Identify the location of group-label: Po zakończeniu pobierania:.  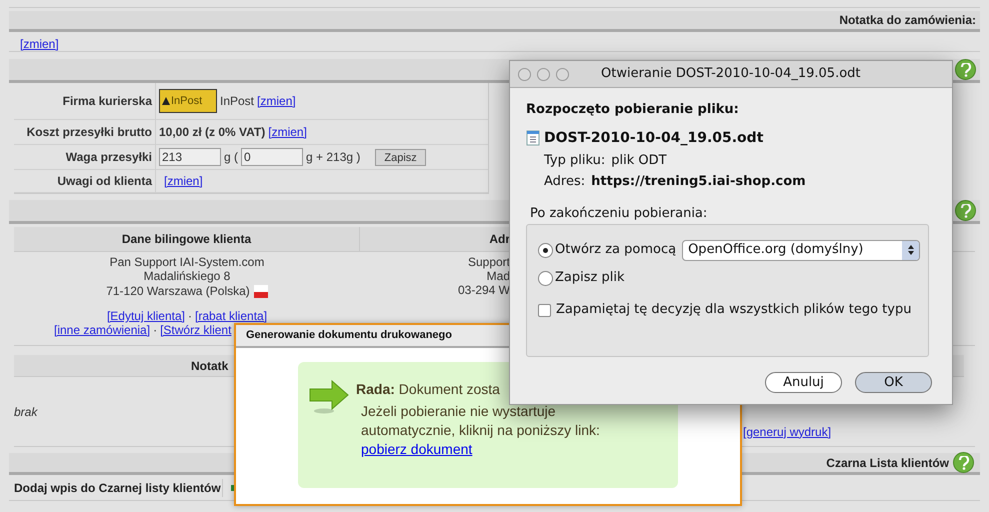
(618, 214).